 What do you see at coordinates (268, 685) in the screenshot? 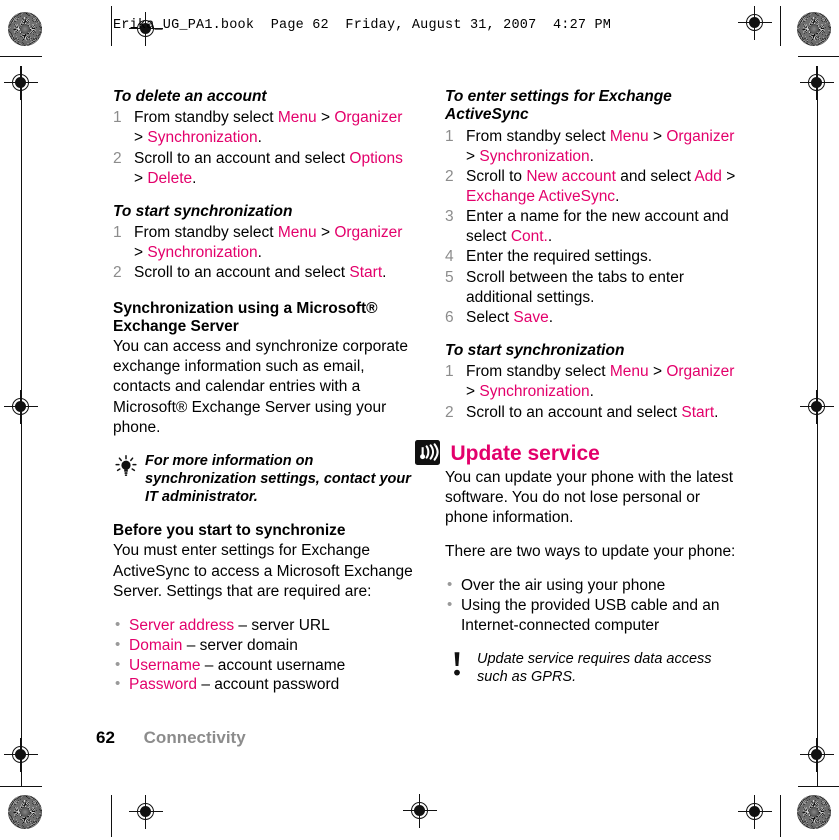
I see `setting-description: – account password` at bounding box center [268, 685].